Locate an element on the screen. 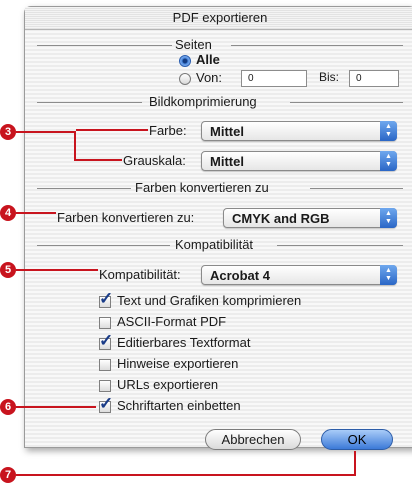 The image size is (412, 490). checkbox-editable: ✓ is located at coordinates (106, 341).